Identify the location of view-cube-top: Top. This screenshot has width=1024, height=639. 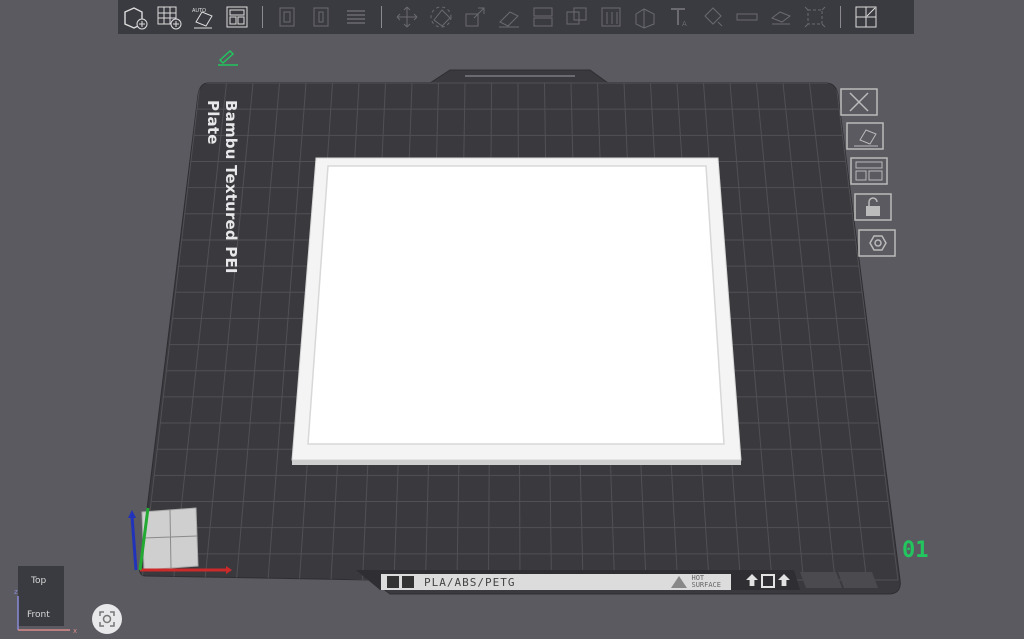
(38, 581).